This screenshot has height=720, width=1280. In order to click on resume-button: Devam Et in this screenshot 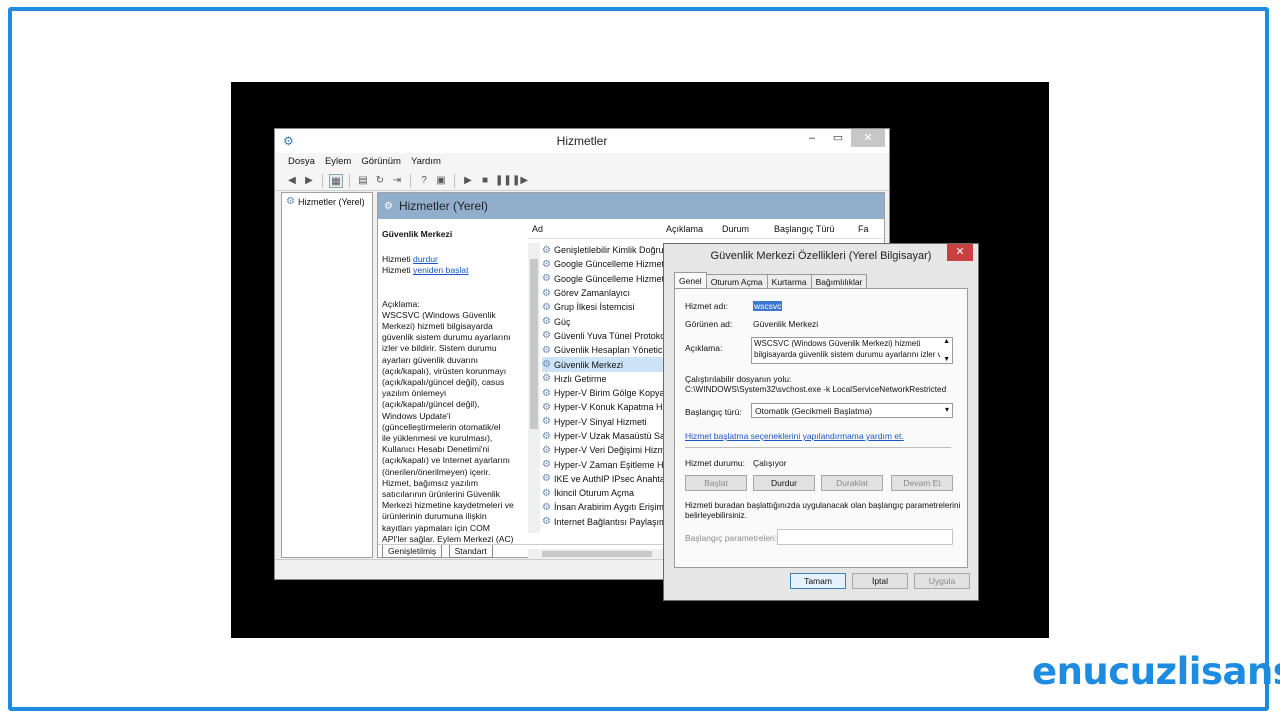, I will do `click(922, 483)`.